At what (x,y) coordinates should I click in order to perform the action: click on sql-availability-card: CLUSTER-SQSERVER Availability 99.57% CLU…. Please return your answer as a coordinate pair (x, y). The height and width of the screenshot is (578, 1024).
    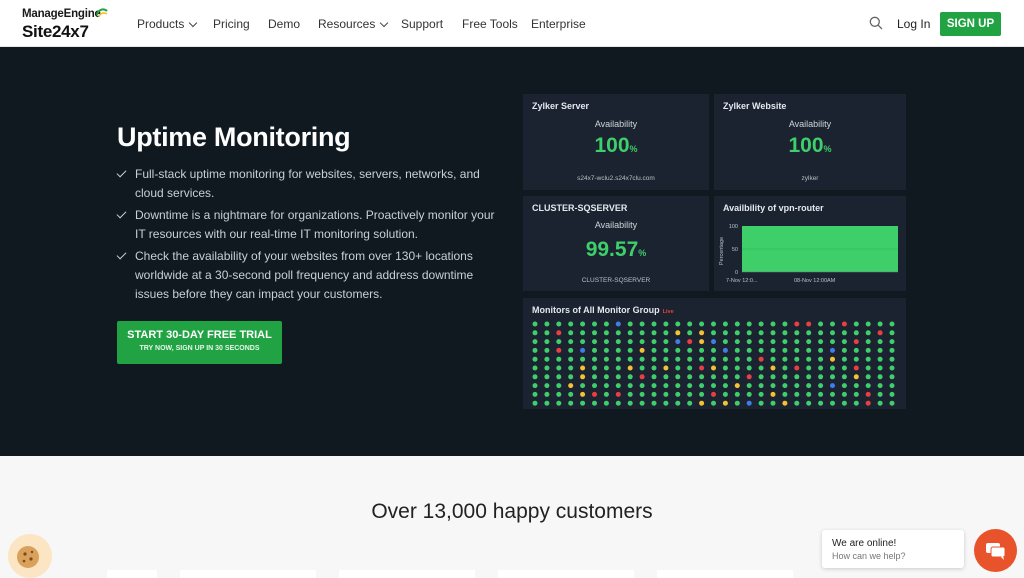
    Looking at the image, I should click on (616, 243).